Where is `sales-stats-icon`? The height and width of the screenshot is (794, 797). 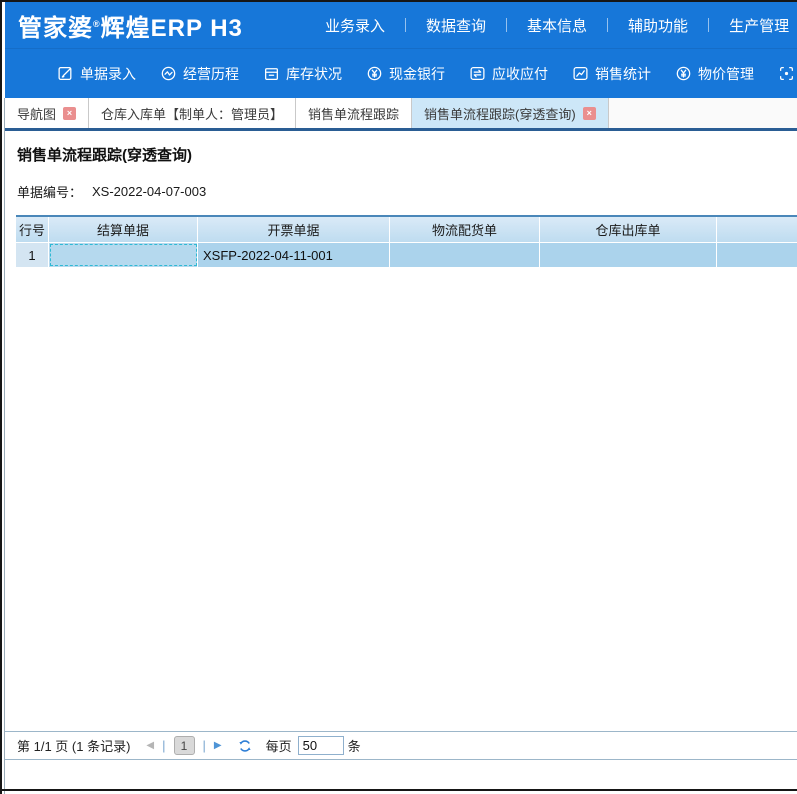
sales-stats-icon is located at coordinates (580, 73).